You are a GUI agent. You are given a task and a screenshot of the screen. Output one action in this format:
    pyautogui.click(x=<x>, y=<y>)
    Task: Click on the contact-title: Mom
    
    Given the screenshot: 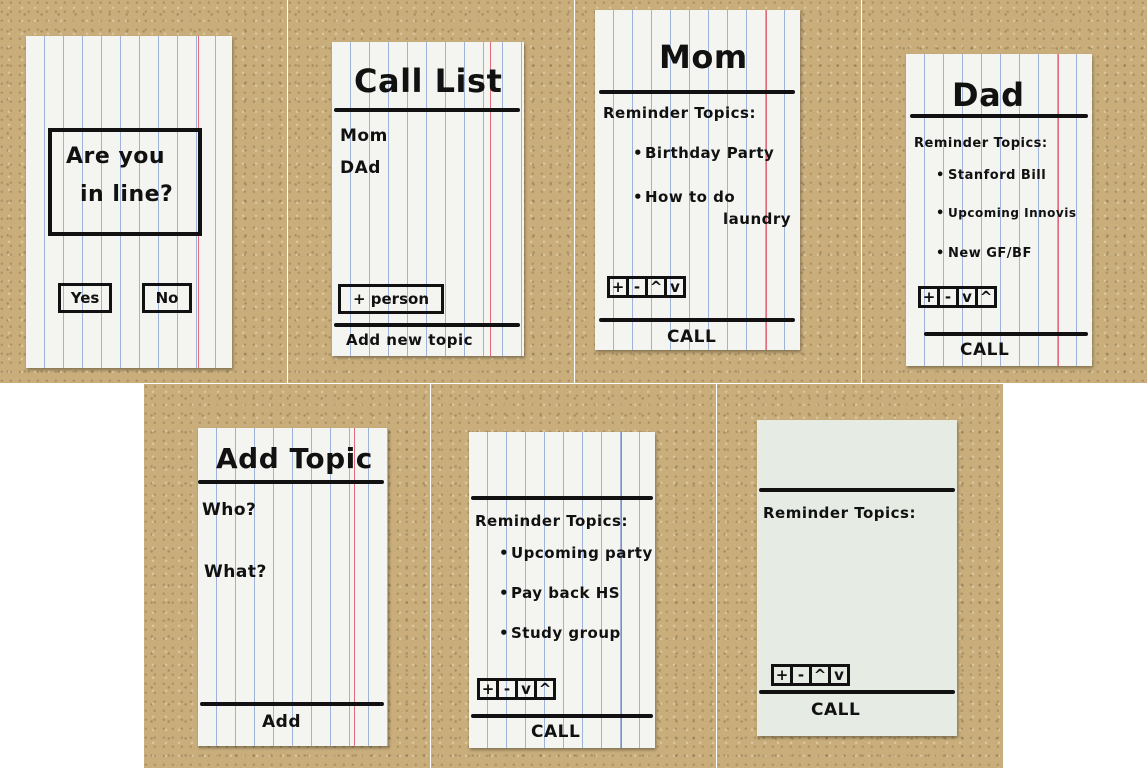 What is the action you would take?
    pyautogui.click(x=703, y=57)
    